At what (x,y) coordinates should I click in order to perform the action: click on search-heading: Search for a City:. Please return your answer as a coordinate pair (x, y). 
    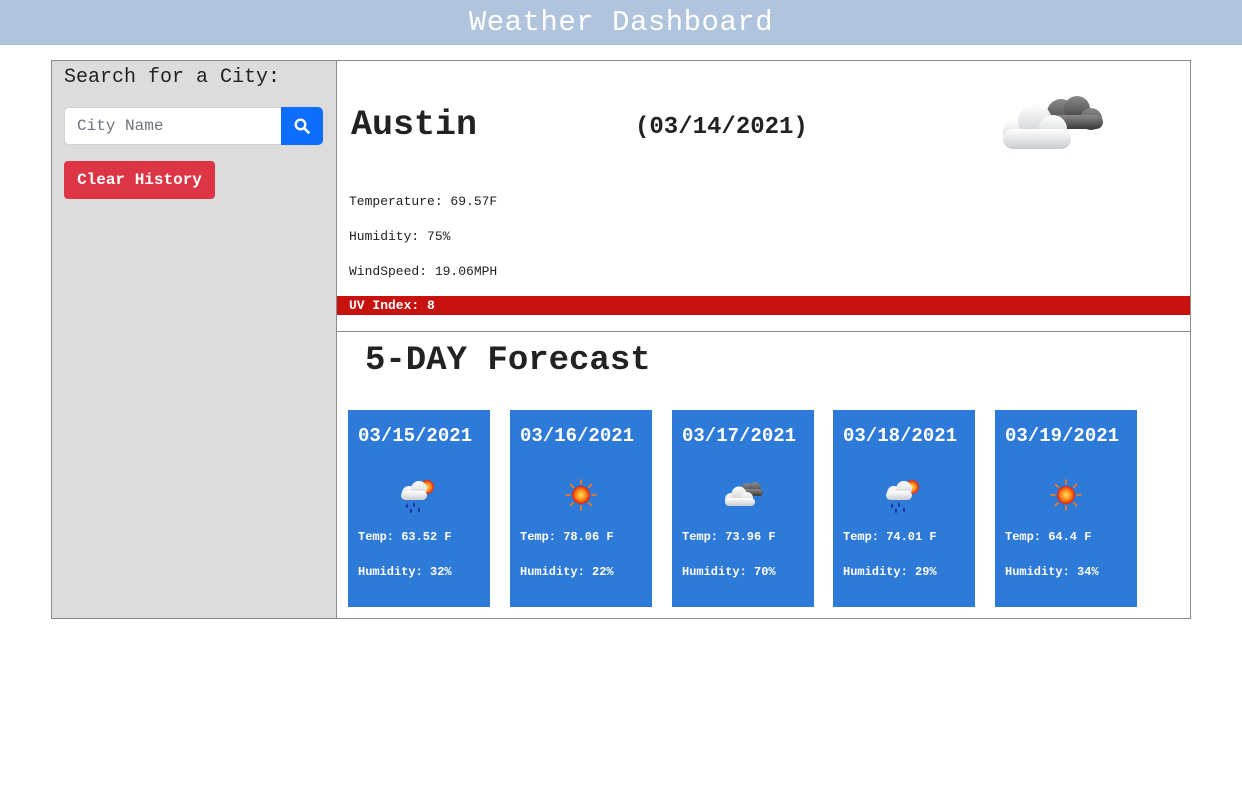
    Looking at the image, I should click on (172, 77).